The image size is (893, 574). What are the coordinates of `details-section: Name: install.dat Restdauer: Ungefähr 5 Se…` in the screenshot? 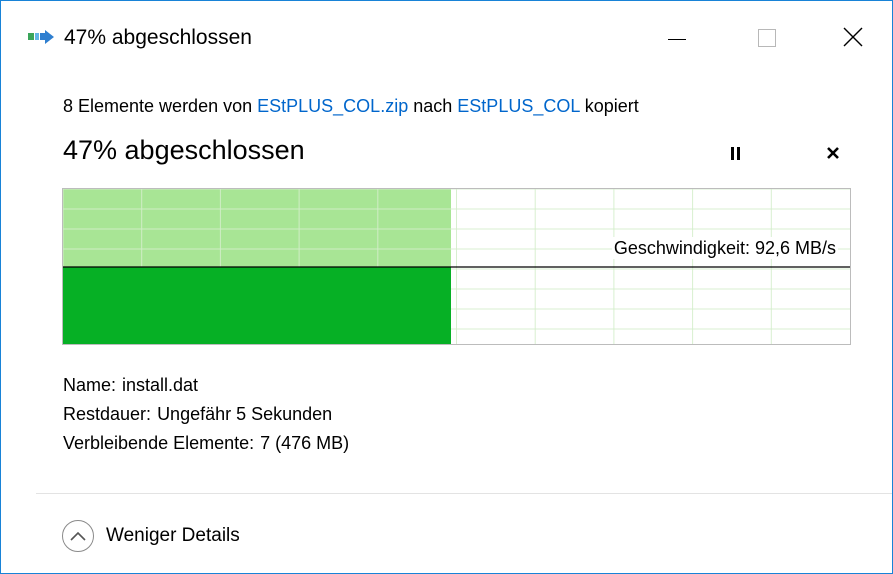 It's located at (206, 414).